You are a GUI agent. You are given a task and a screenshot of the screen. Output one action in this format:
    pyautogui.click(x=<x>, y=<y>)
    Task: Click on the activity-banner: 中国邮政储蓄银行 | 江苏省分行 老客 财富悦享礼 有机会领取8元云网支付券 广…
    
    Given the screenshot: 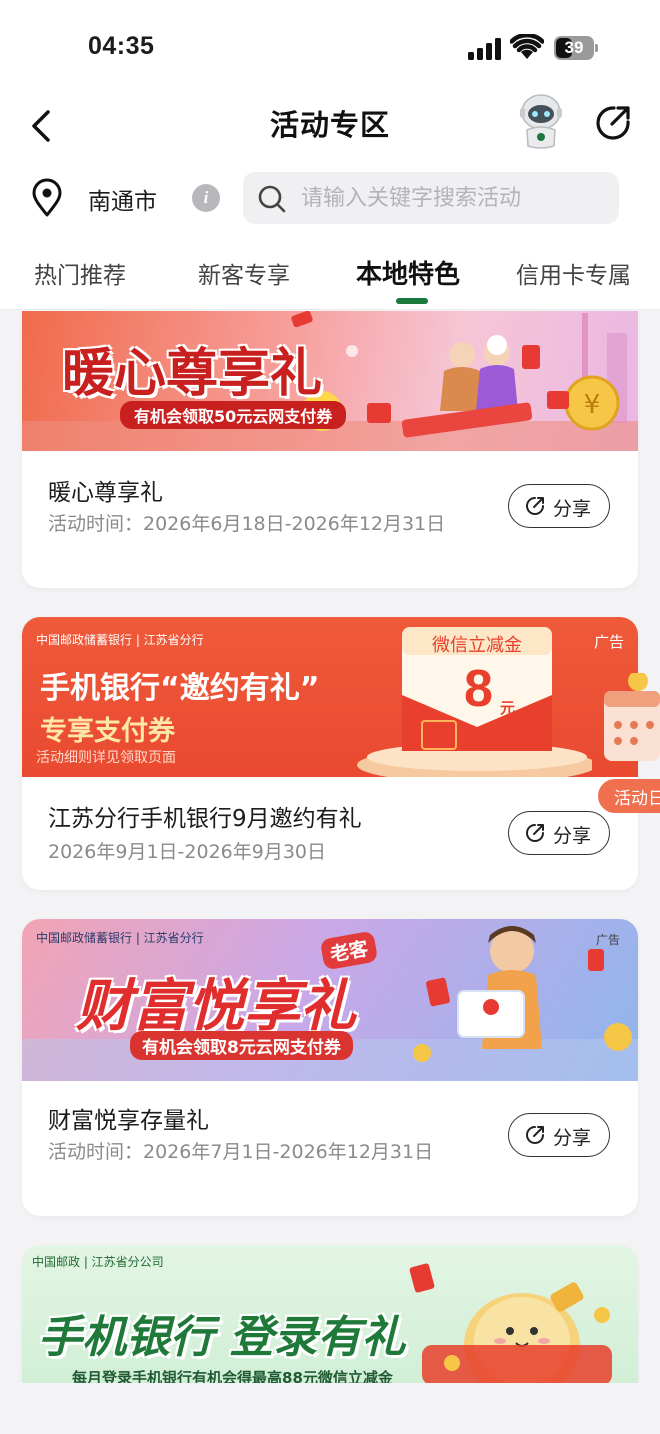 What is the action you would take?
    pyautogui.click(x=330, y=1000)
    